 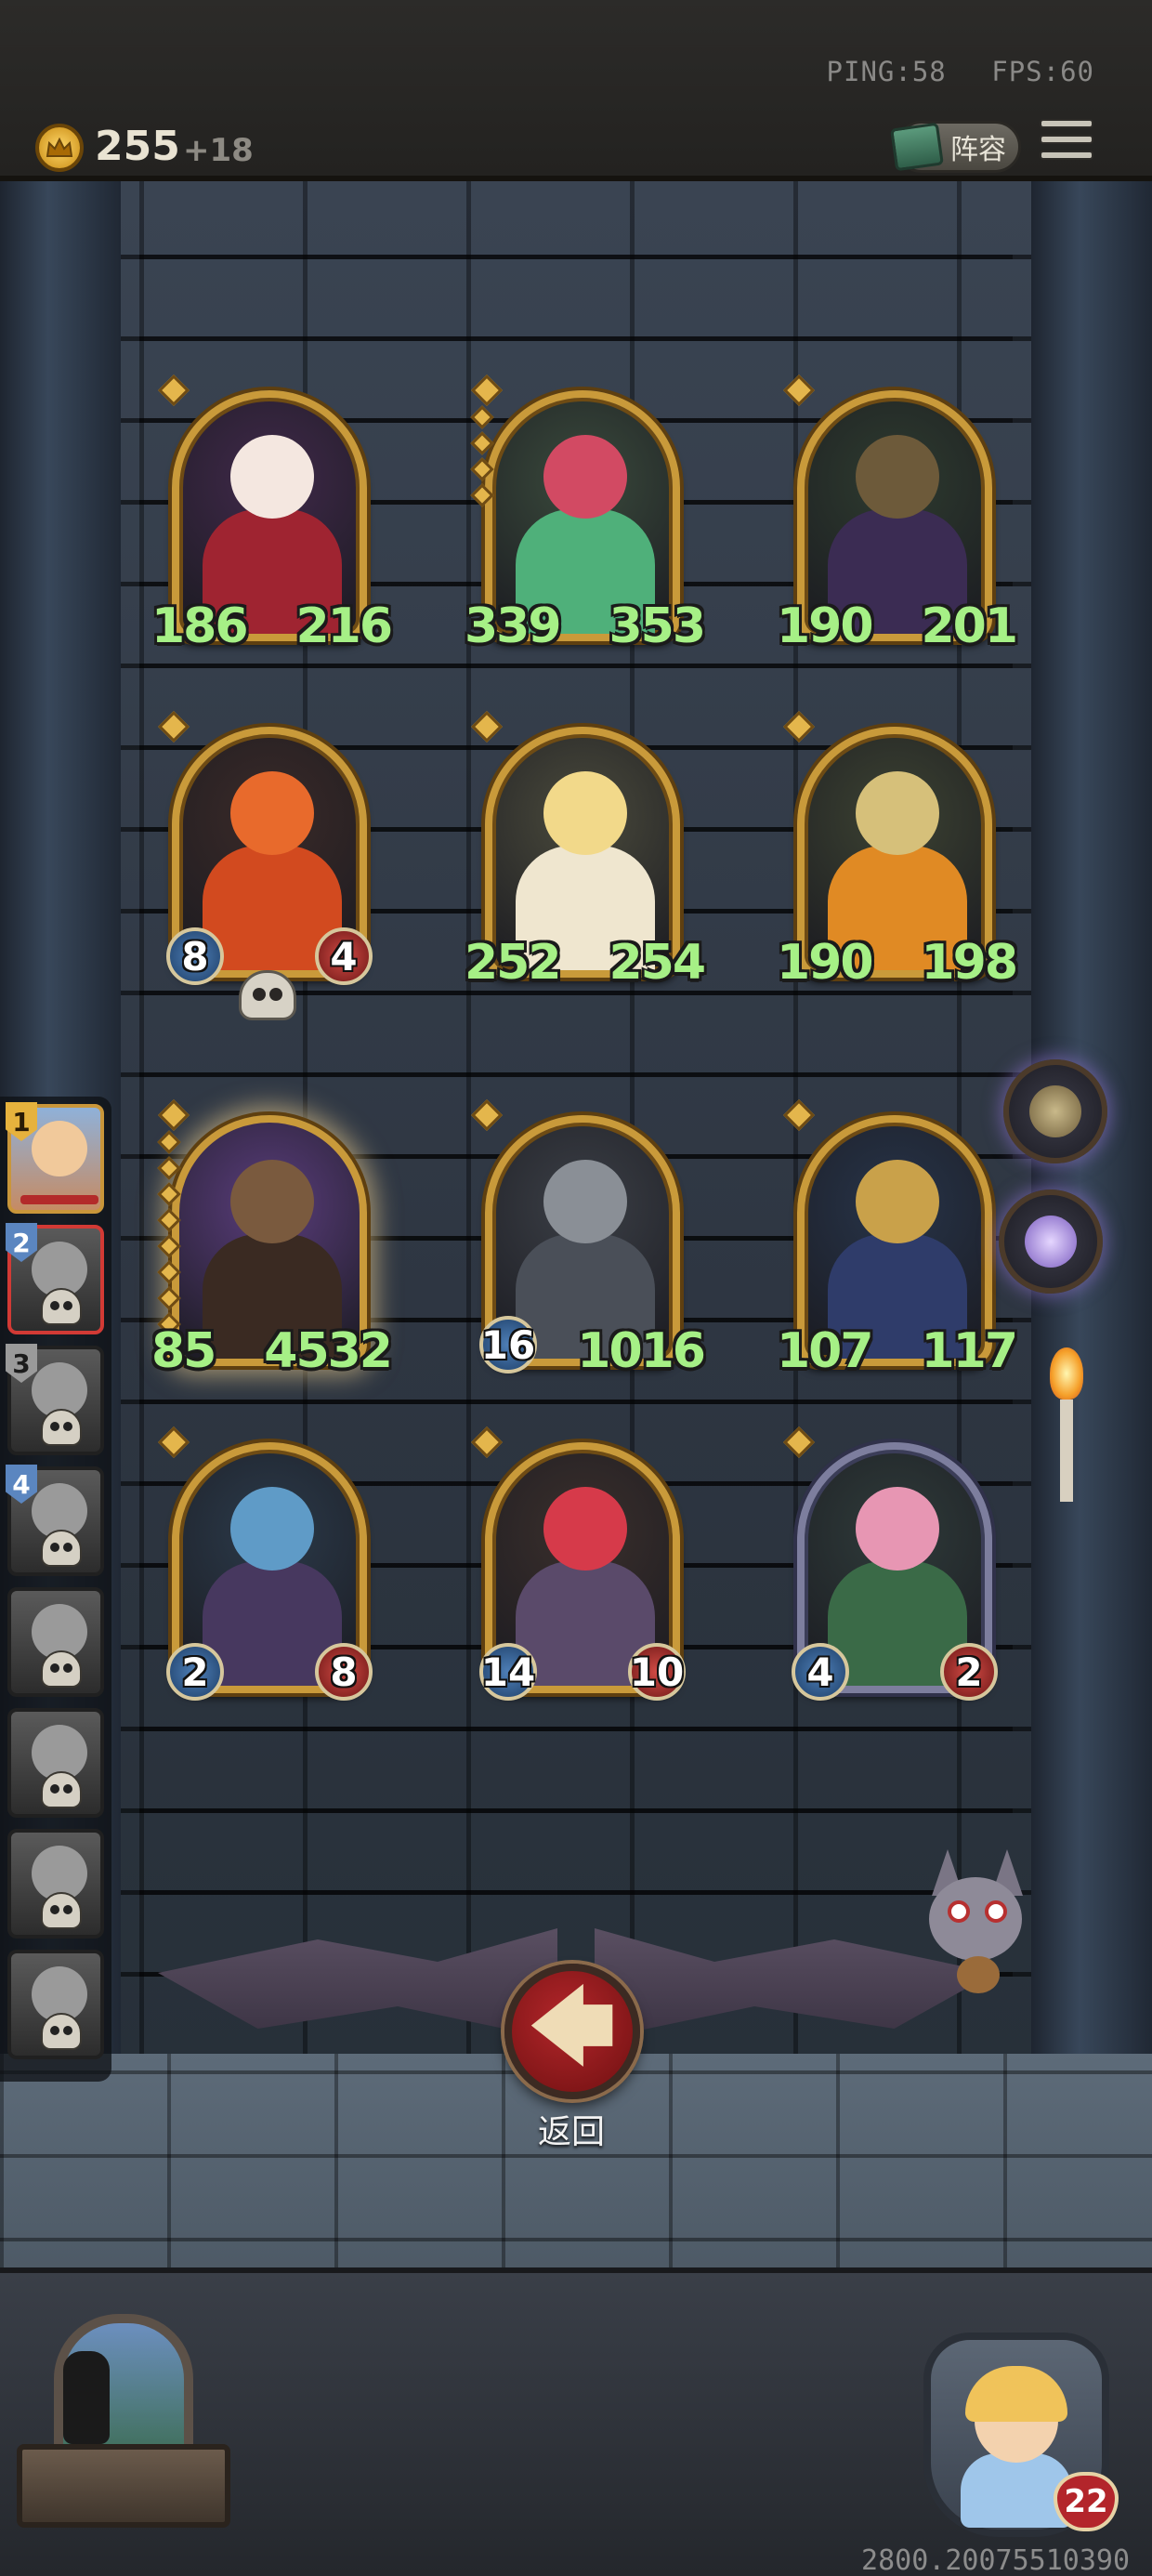 I want to click on health-bar, so click(x=59, y=1199).